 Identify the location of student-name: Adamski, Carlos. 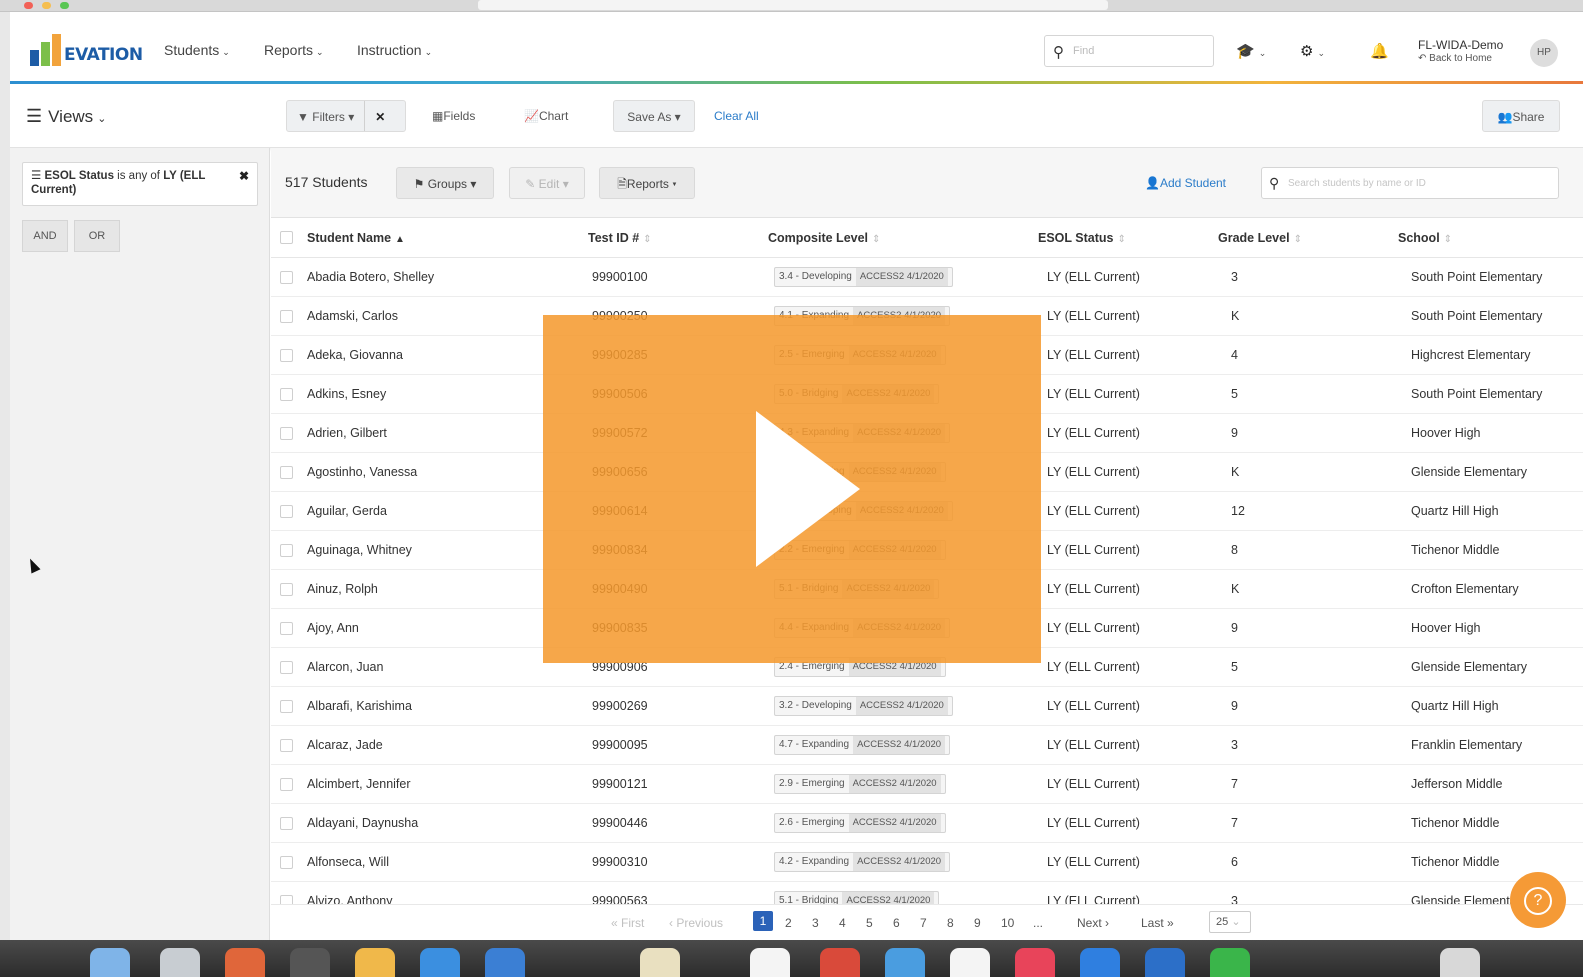
(352, 316).